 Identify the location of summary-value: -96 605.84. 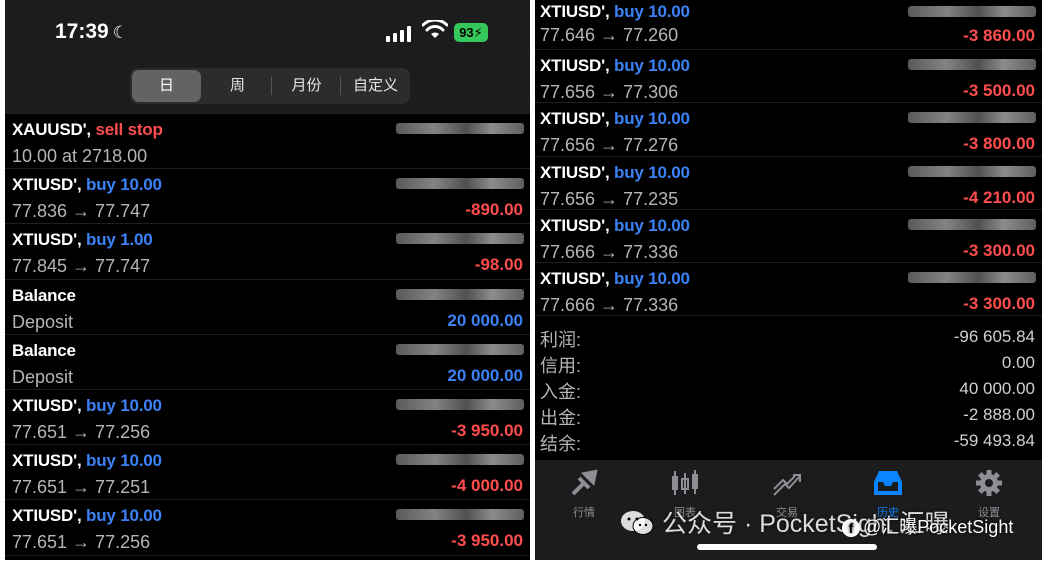
(994, 336).